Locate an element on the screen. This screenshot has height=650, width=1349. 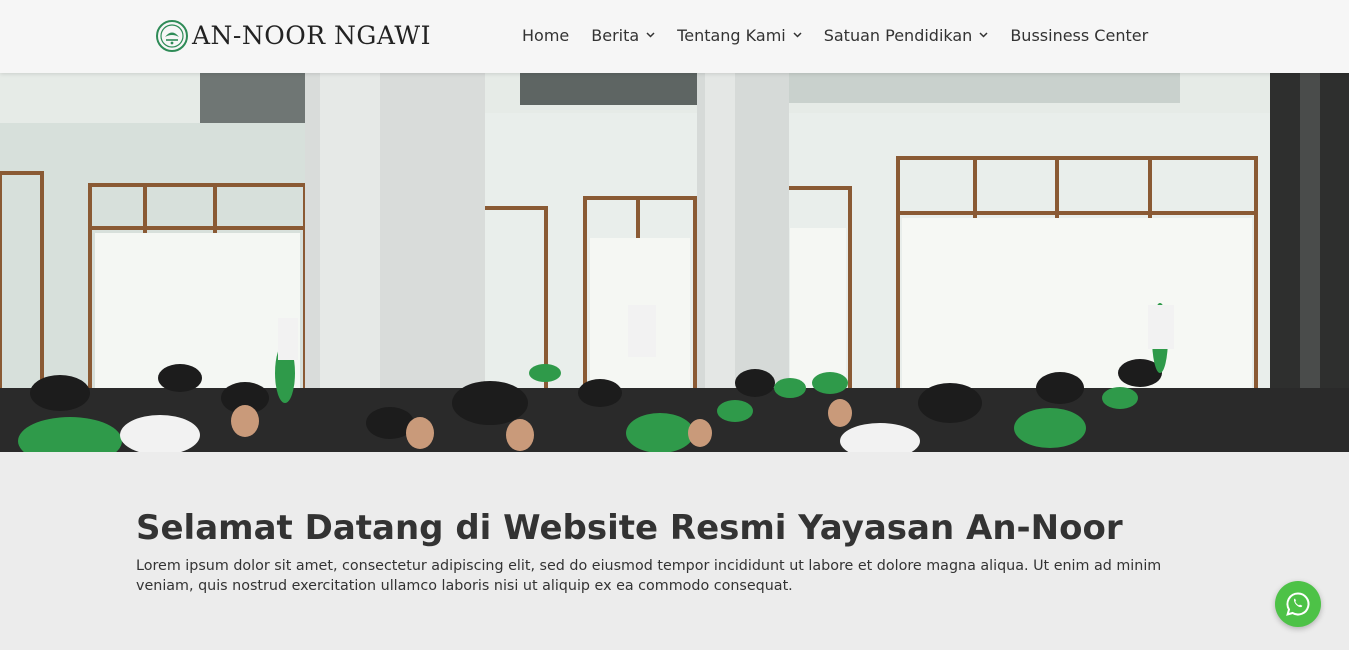
nav-item-label: Home is located at coordinates (546, 35).